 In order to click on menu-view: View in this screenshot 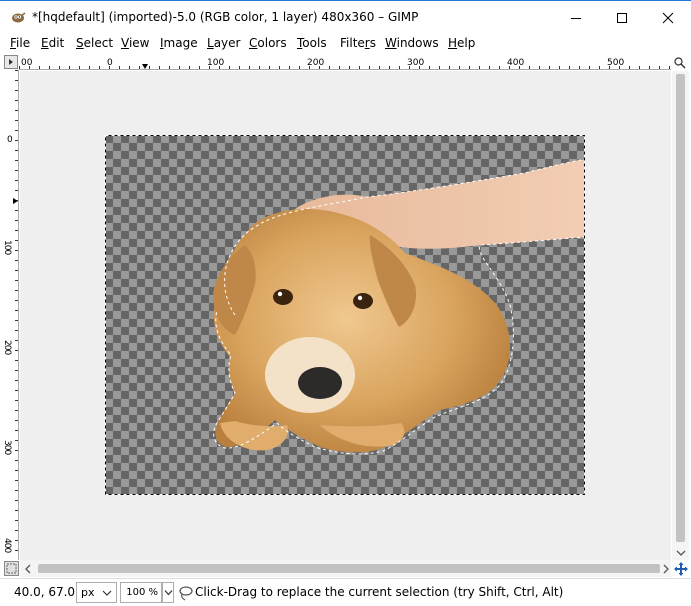, I will do `click(135, 43)`.